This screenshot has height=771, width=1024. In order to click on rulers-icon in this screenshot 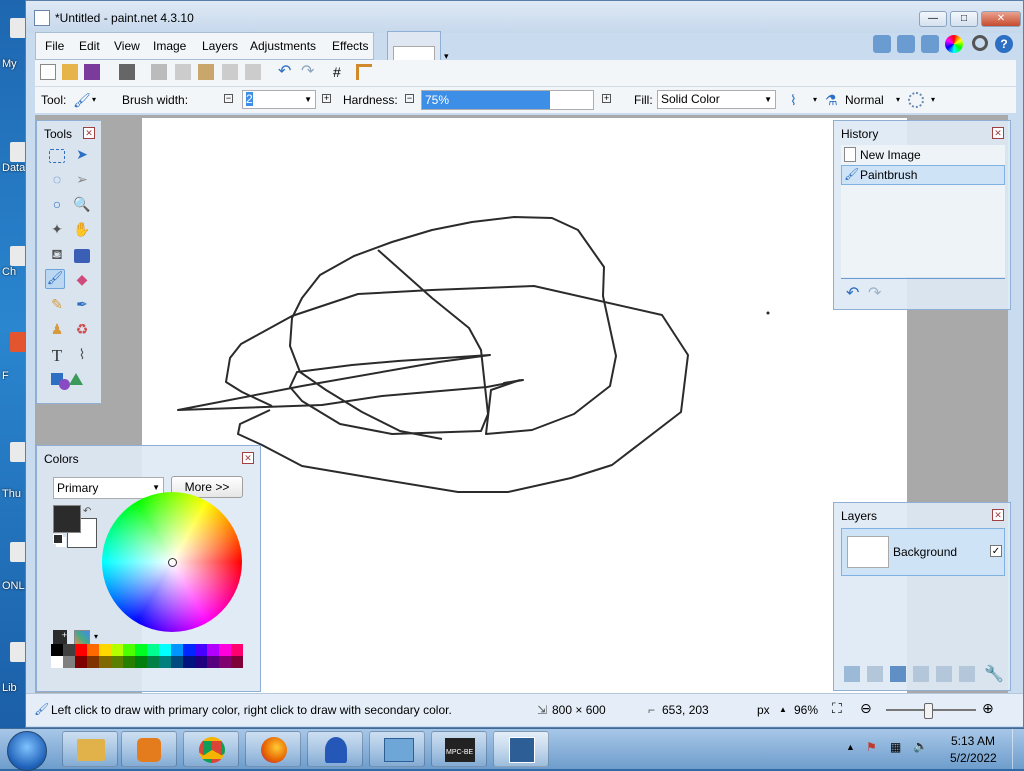, I will do `click(364, 72)`.